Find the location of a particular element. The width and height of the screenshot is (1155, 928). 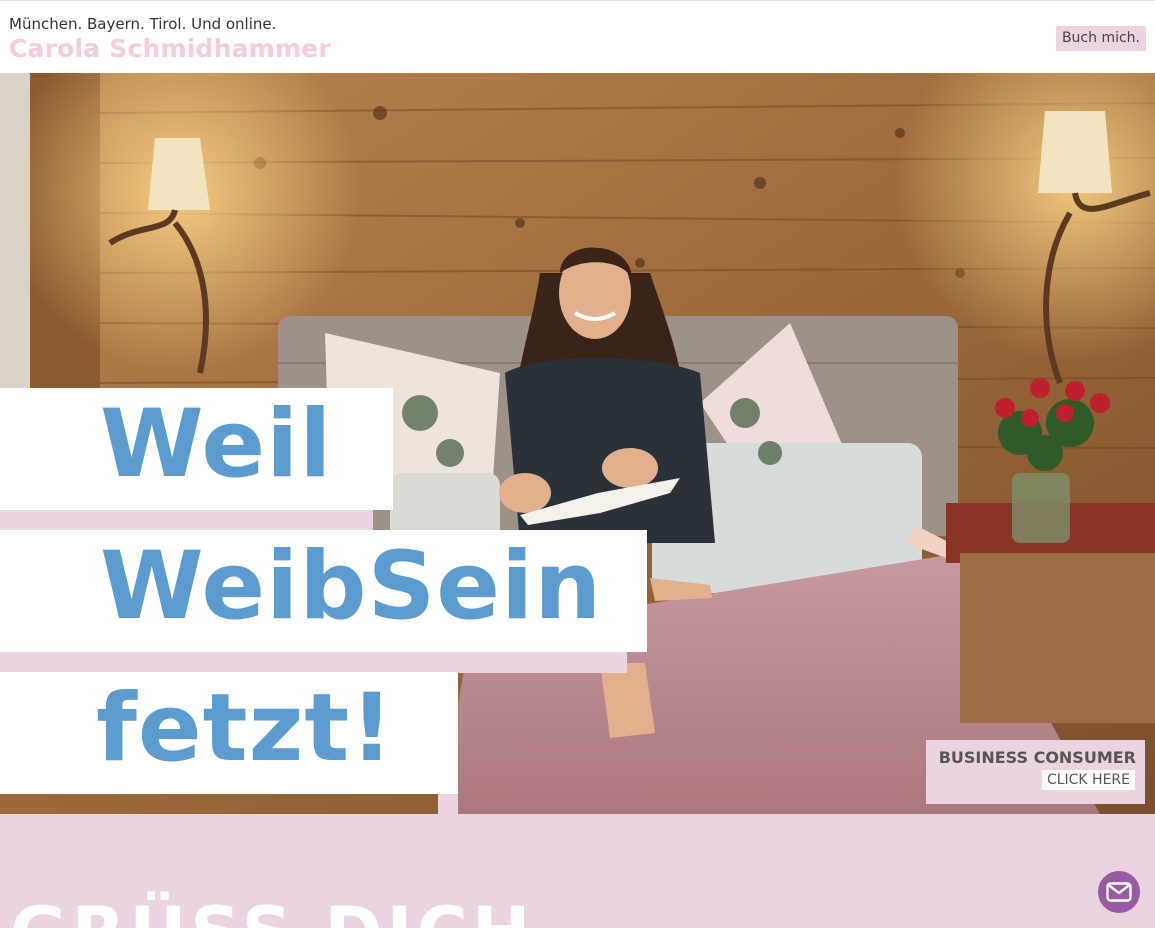

greeting-section: GRÜSS DICH is located at coordinates (577, 871).